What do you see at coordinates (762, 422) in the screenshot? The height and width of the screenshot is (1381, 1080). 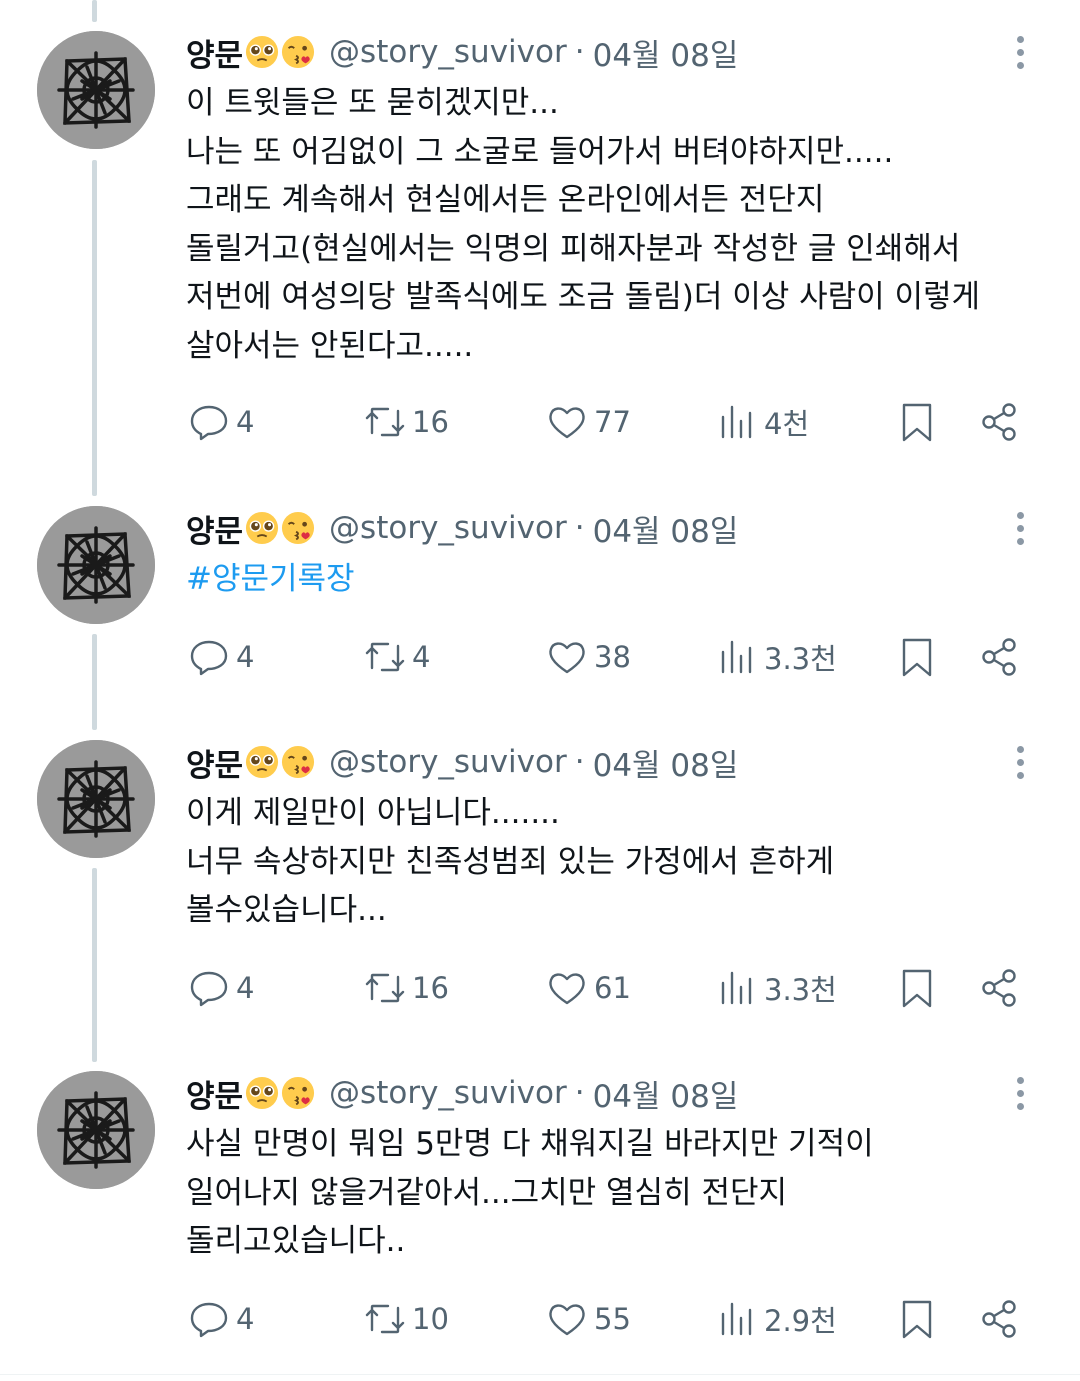 I see `views-button: 4천` at bounding box center [762, 422].